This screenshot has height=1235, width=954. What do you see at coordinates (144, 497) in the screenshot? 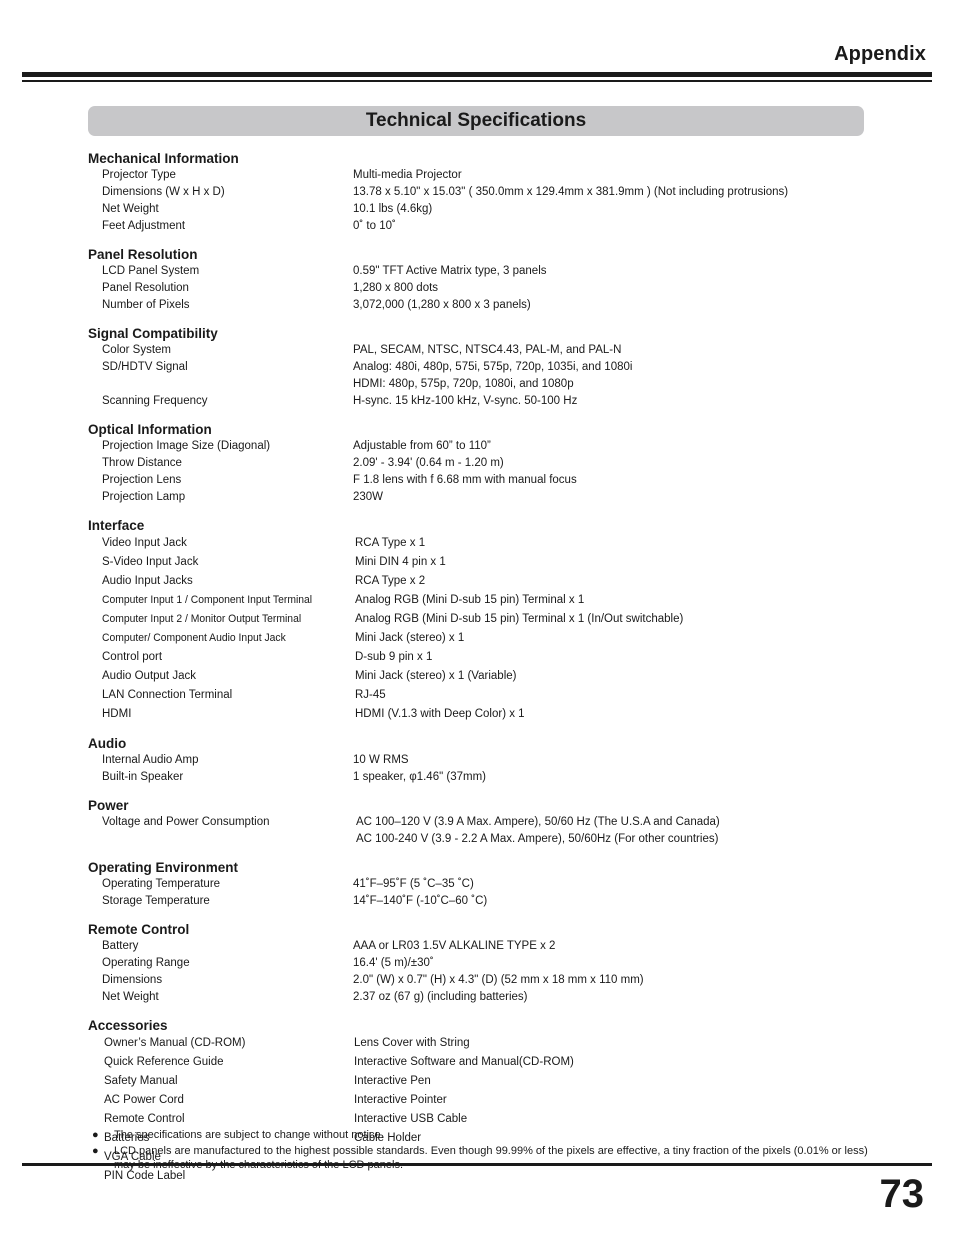
I see `spec-label: Projection Lamp` at bounding box center [144, 497].